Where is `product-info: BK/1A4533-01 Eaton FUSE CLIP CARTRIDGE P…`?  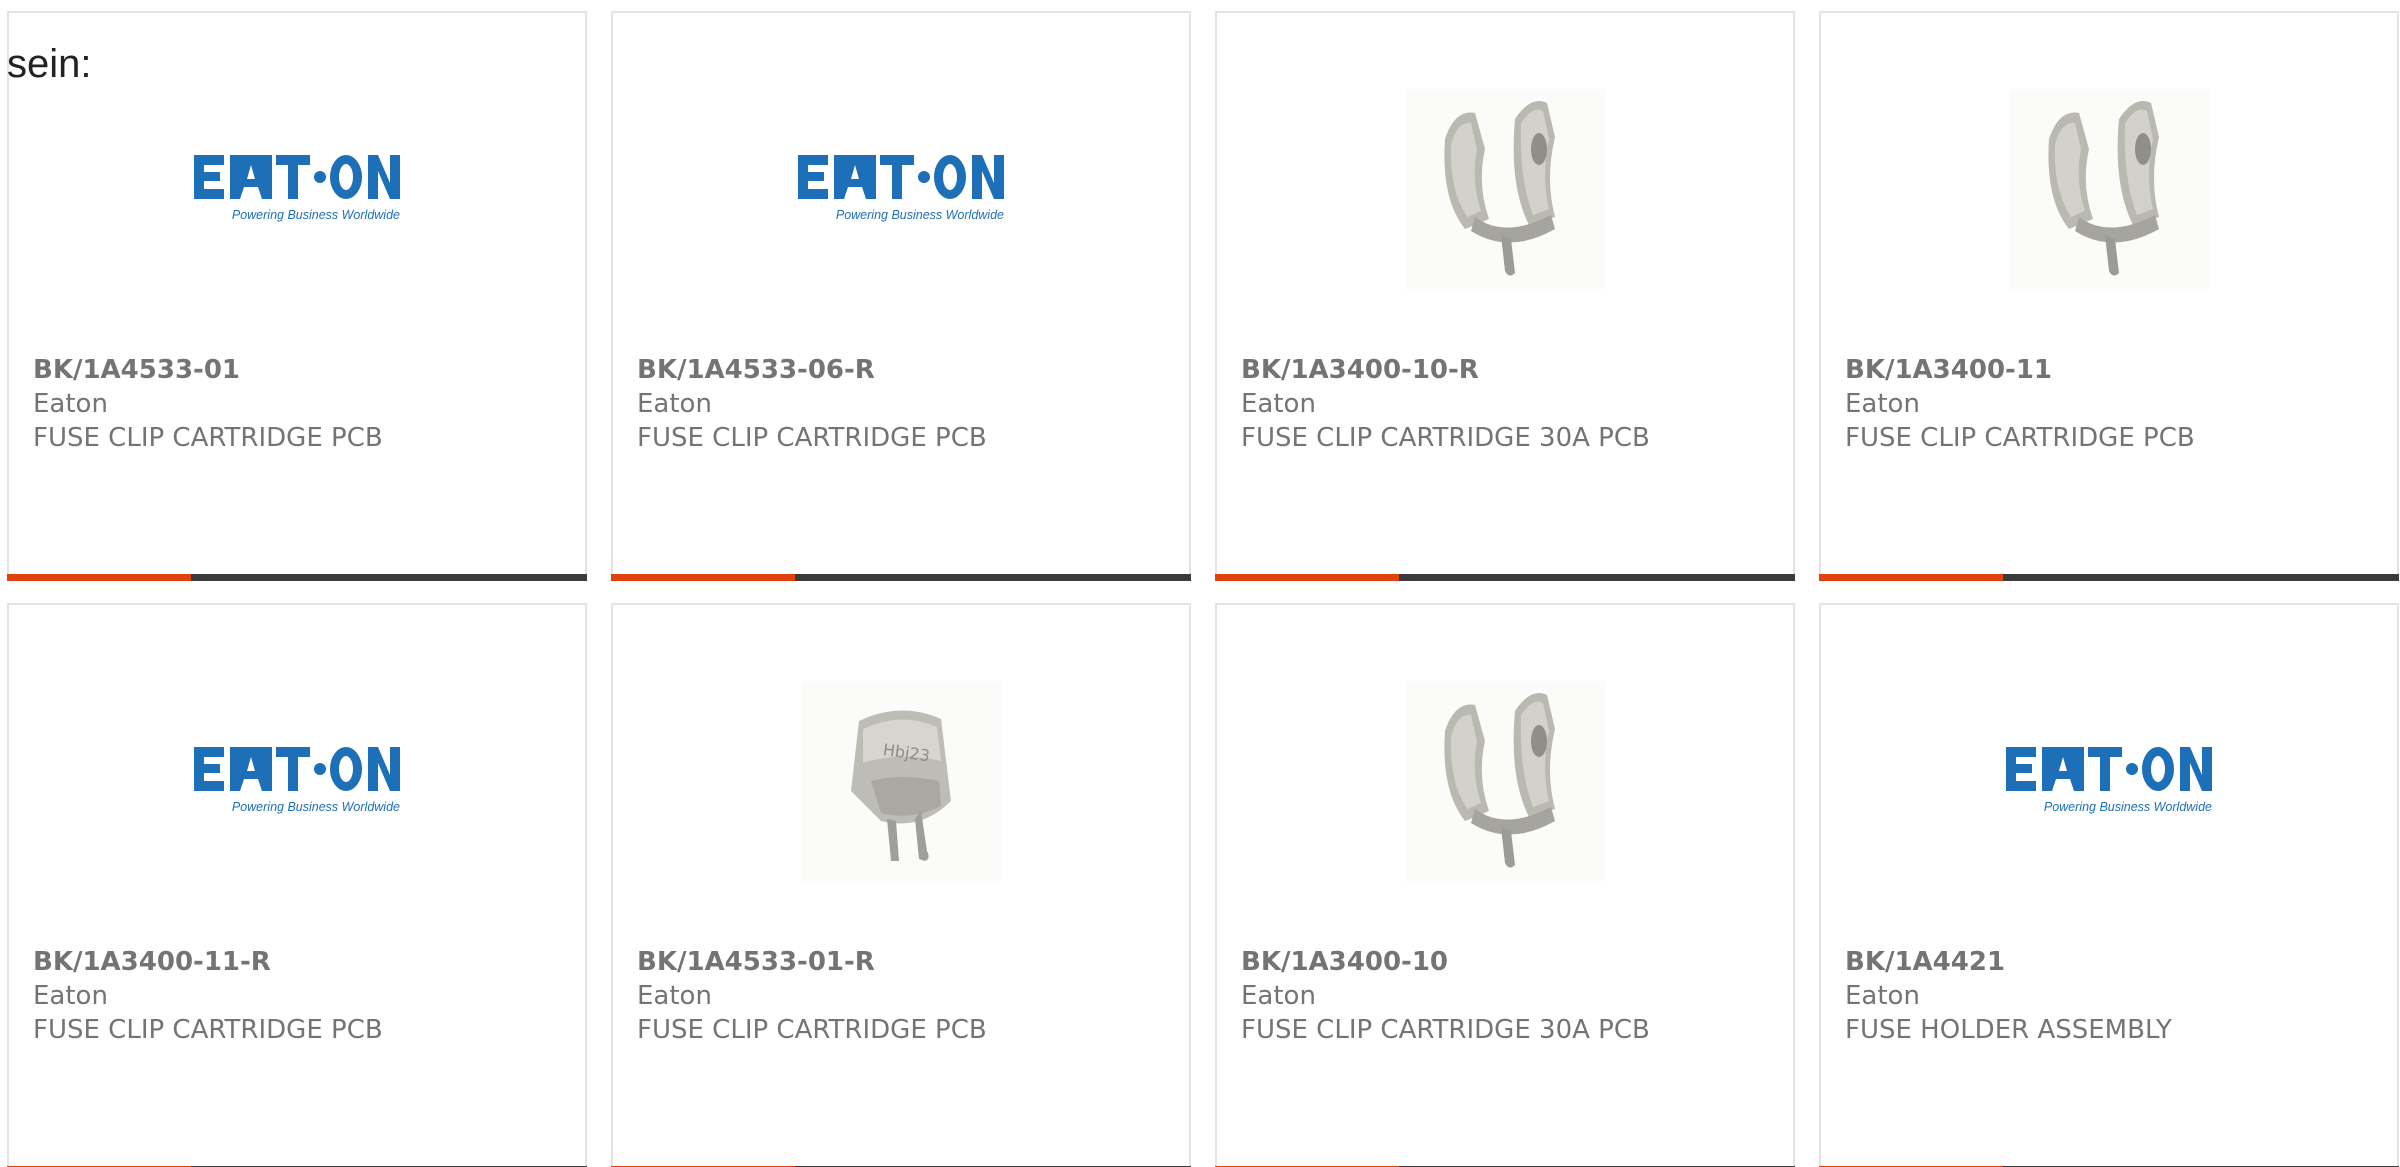
product-info: BK/1A4533-01 Eaton FUSE CLIP CARTRIDGE P… is located at coordinates (301, 404).